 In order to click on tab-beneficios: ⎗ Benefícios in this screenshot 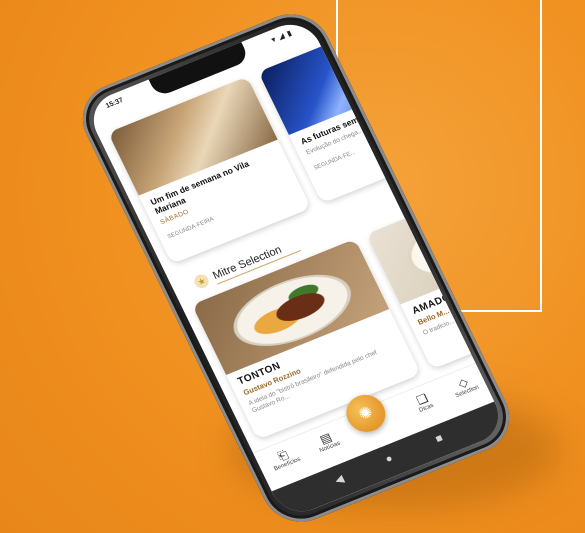, I will do `click(284, 458)`.